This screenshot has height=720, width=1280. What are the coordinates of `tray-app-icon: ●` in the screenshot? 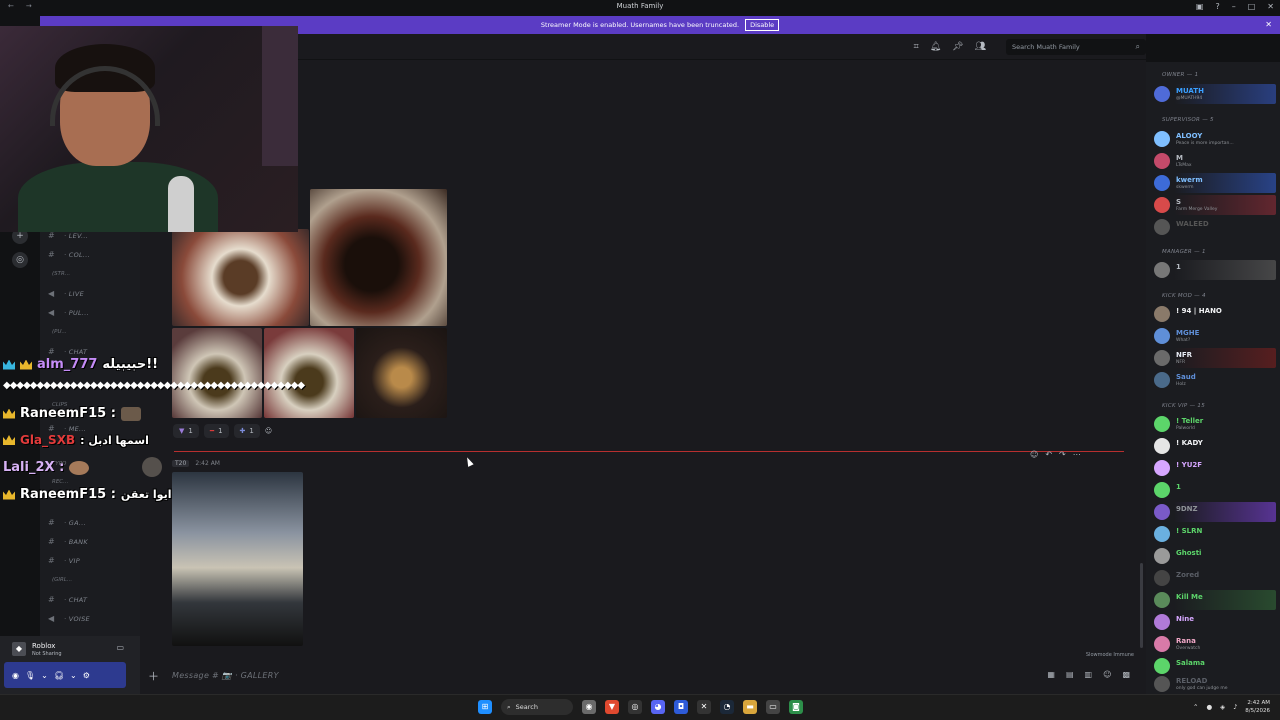 It's located at (1209, 707).